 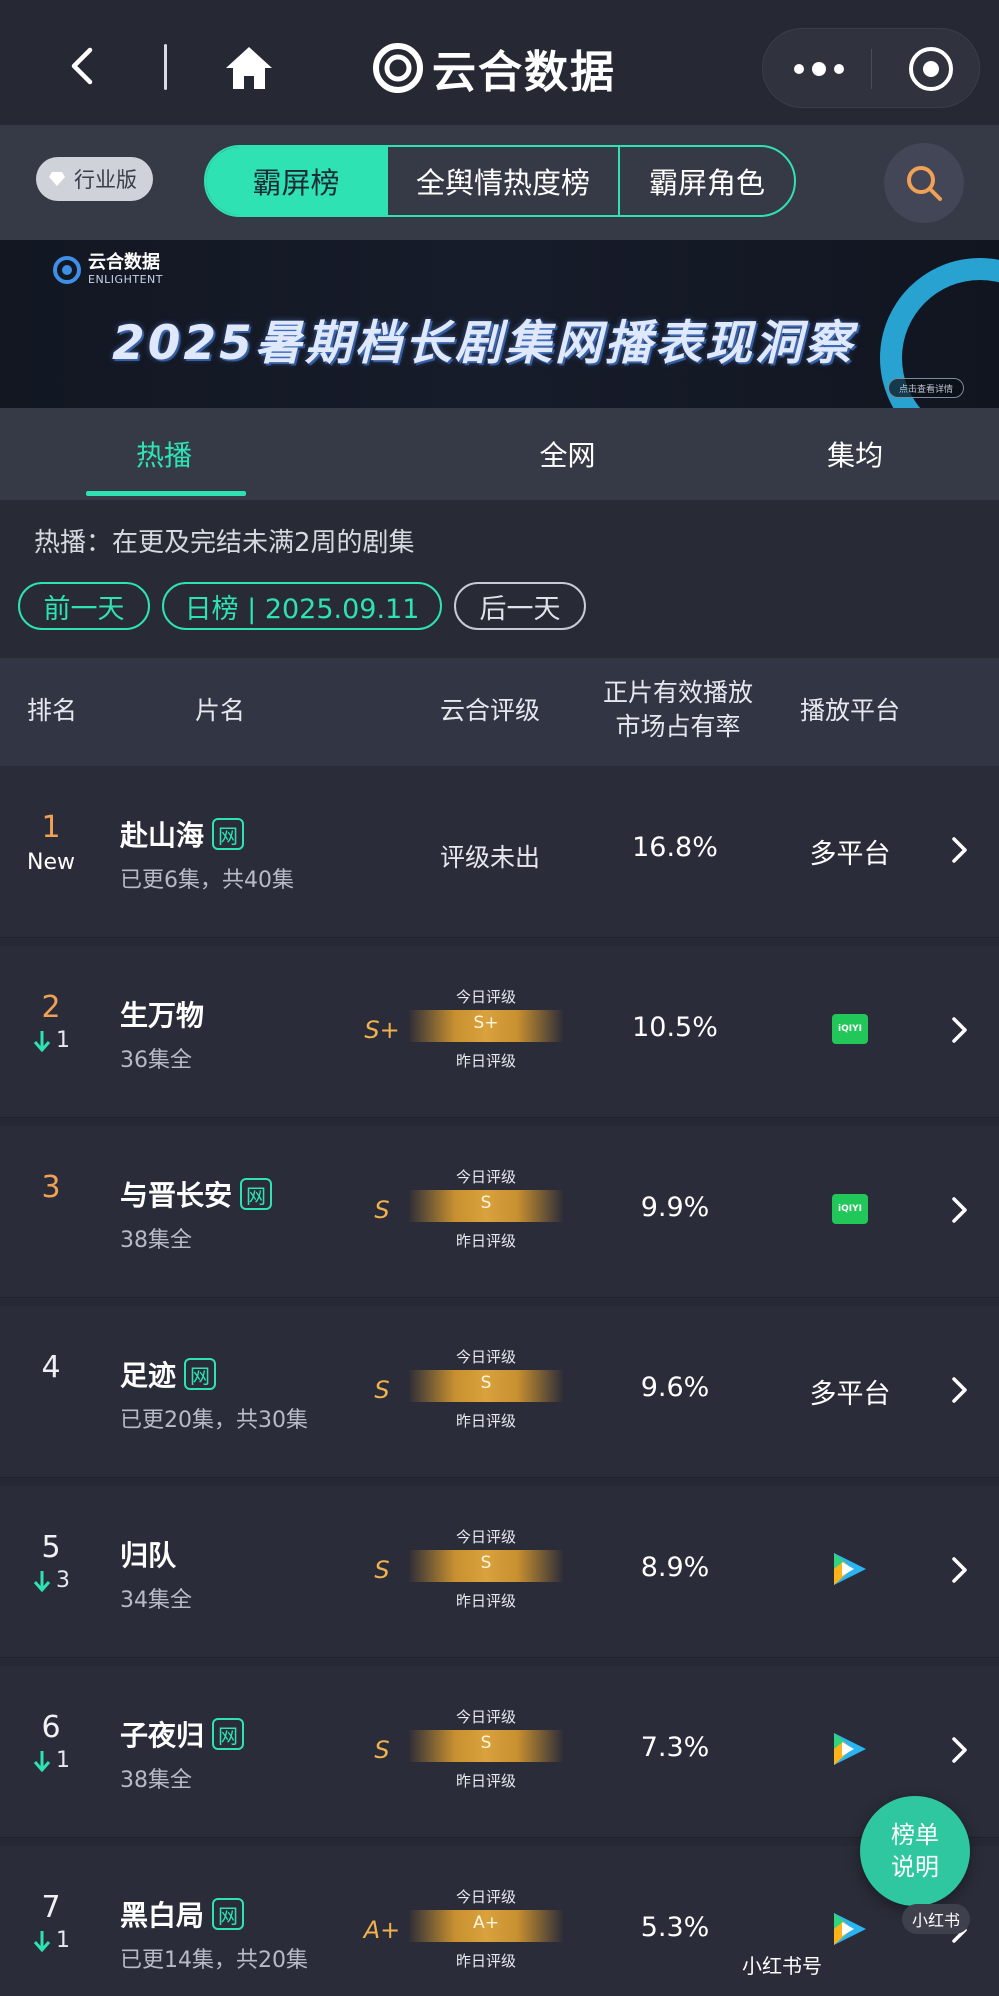 What do you see at coordinates (296, 181) in the screenshot?
I see `segment-screen-ranking: 霸屏榜` at bounding box center [296, 181].